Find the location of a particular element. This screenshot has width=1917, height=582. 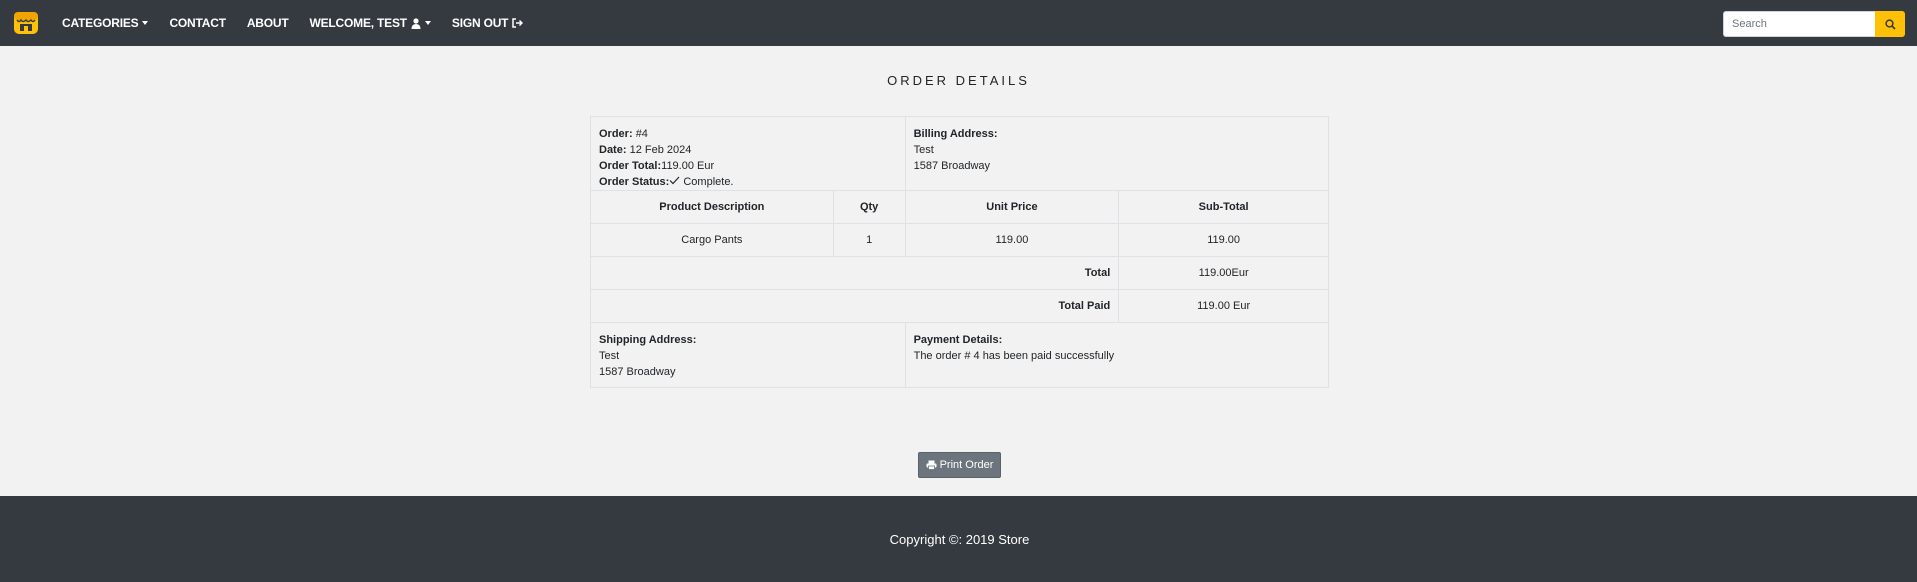

billing-name: Test is located at coordinates (923, 150).